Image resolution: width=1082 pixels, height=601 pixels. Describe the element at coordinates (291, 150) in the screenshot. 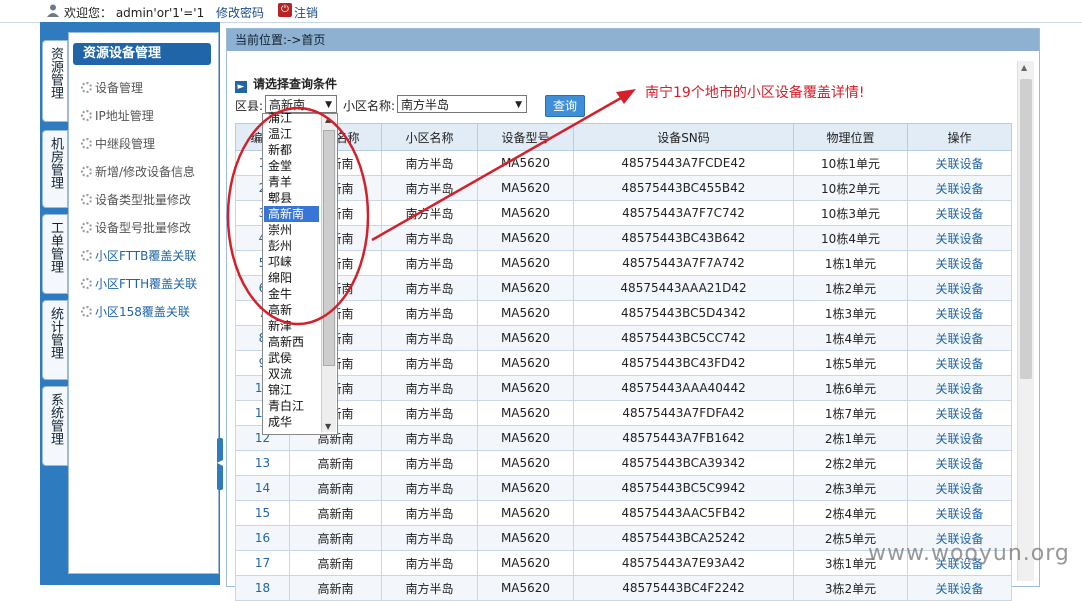

I see `dropdown-option: 新都` at that location.